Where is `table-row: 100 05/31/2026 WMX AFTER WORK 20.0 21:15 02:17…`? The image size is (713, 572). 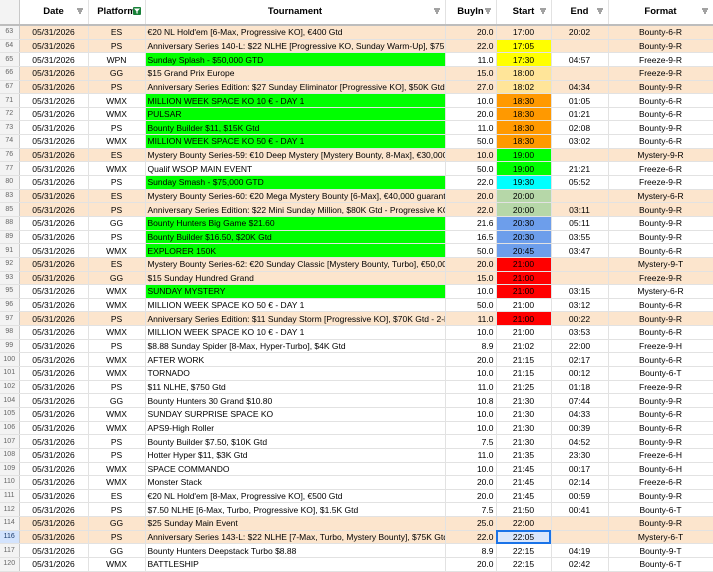 table-row: 100 05/31/2026 WMX AFTER WORK 20.0 21:15 02:17… is located at coordinates (356, 360).